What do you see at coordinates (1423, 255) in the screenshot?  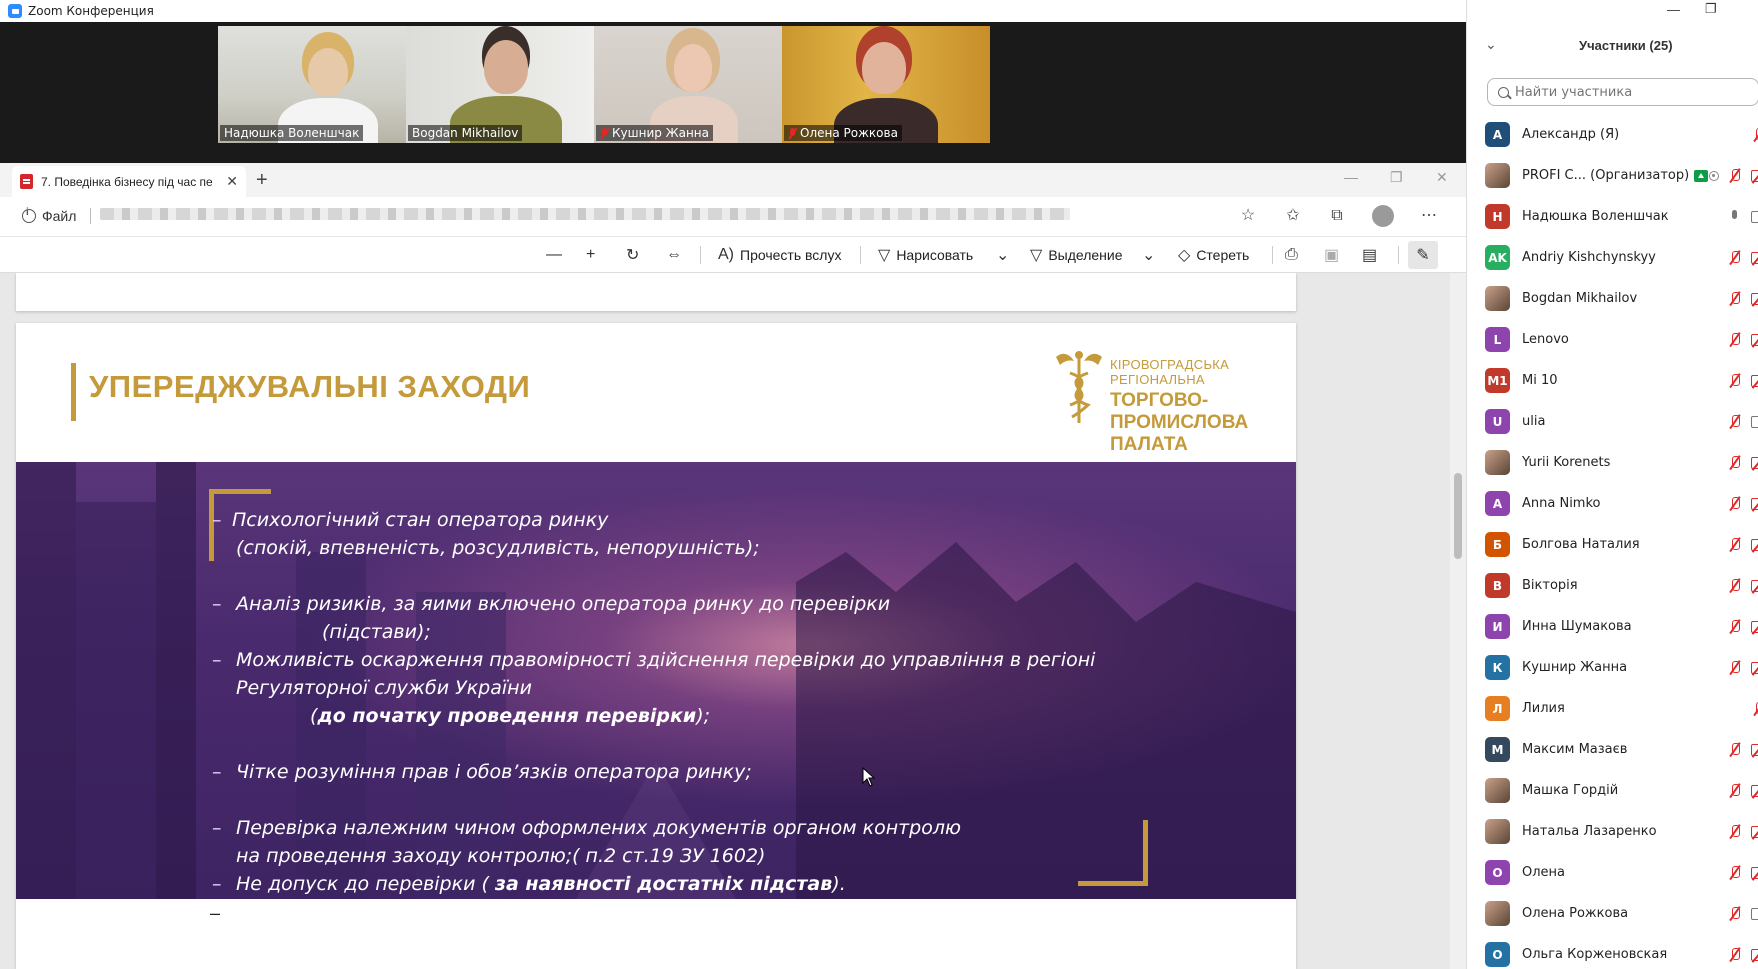 I see `pin-toolbar-button: ✎` at bounding box center [1423, 255].